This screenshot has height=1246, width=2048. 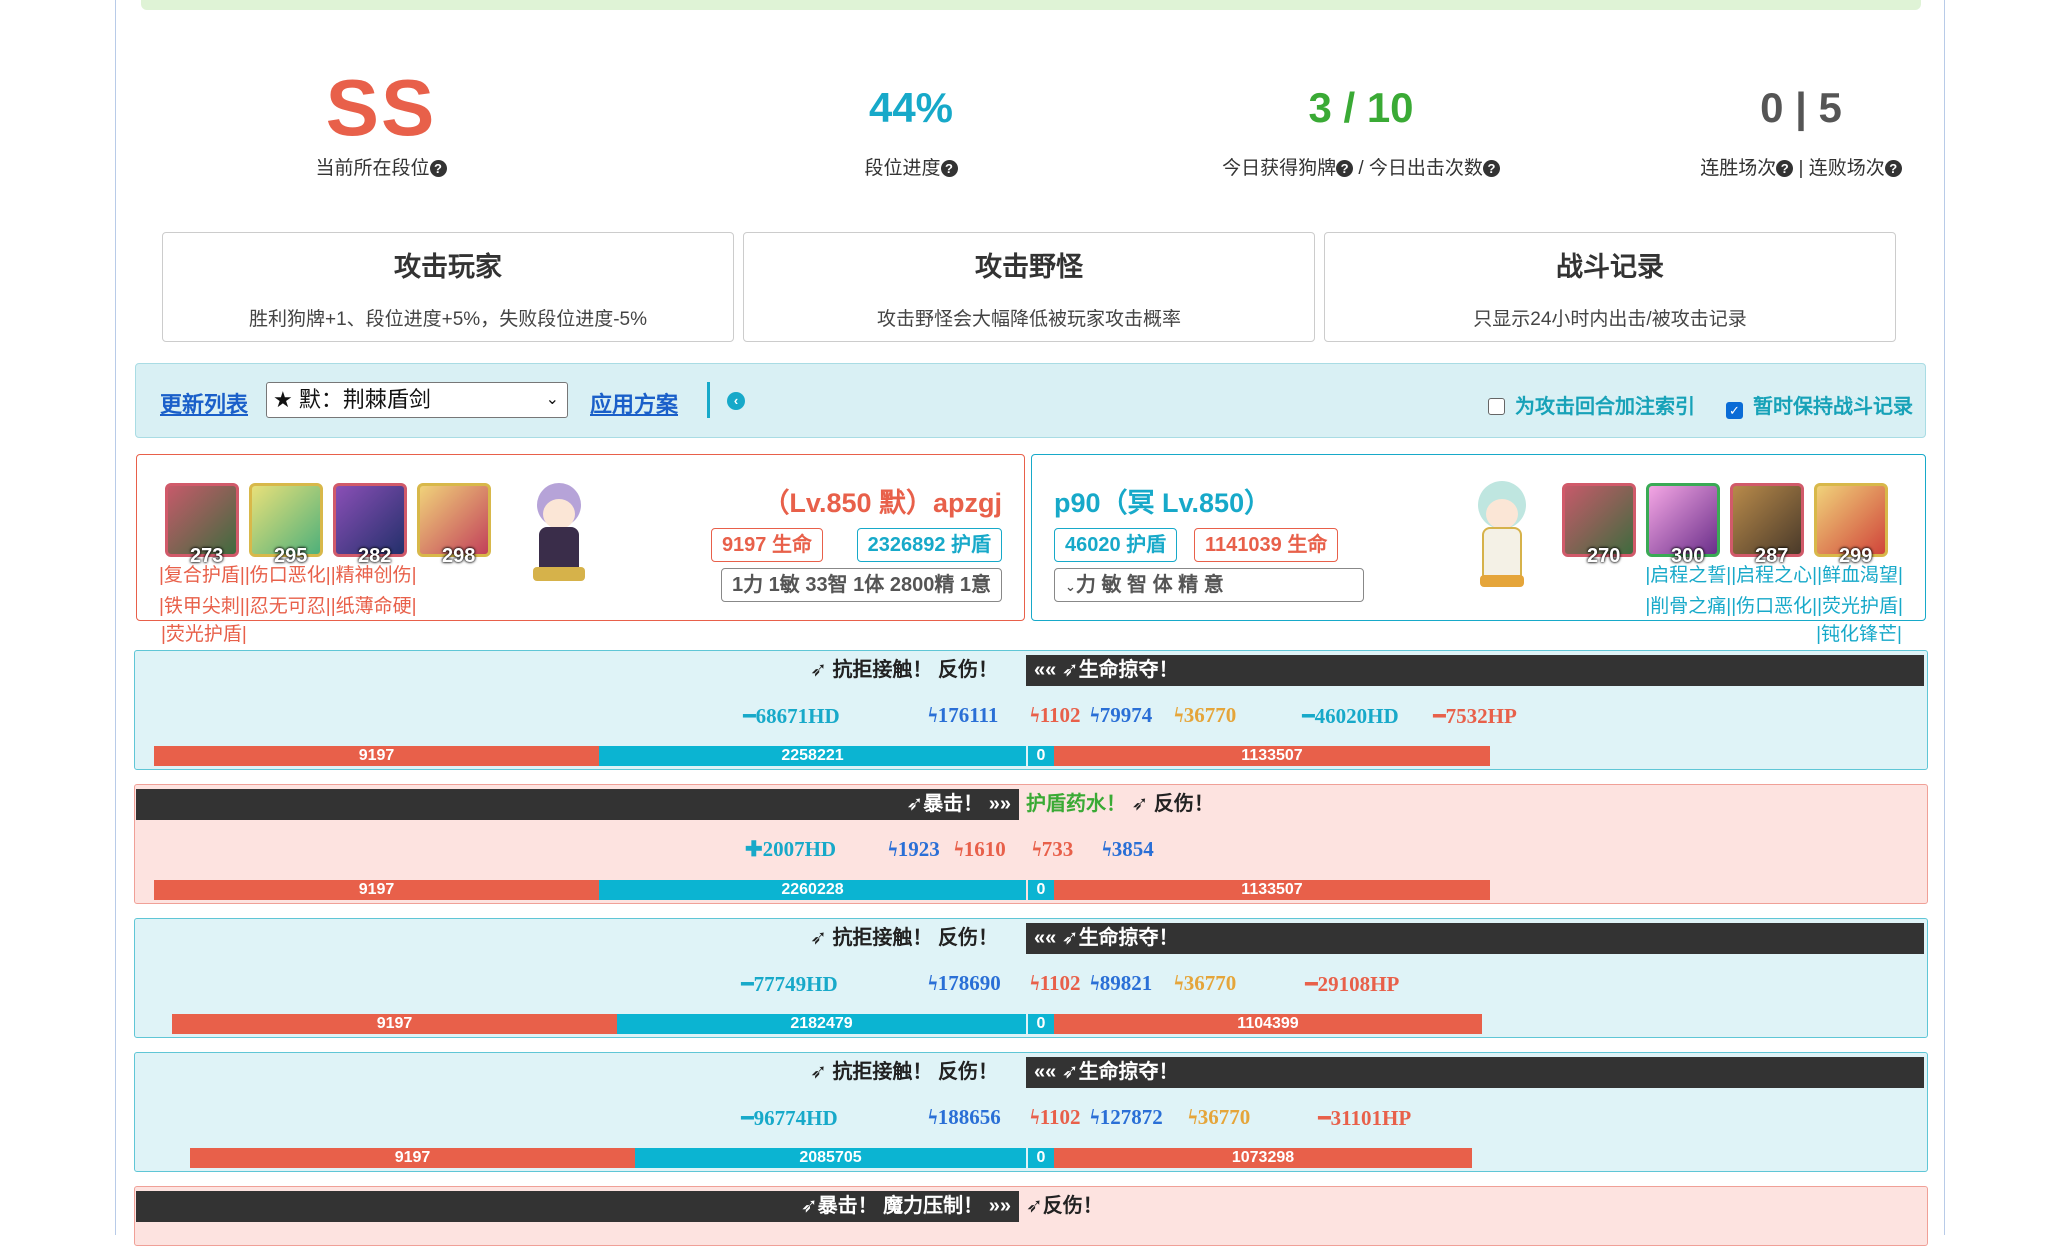 I want to click on player-avatar, so click(x=559, y=536).